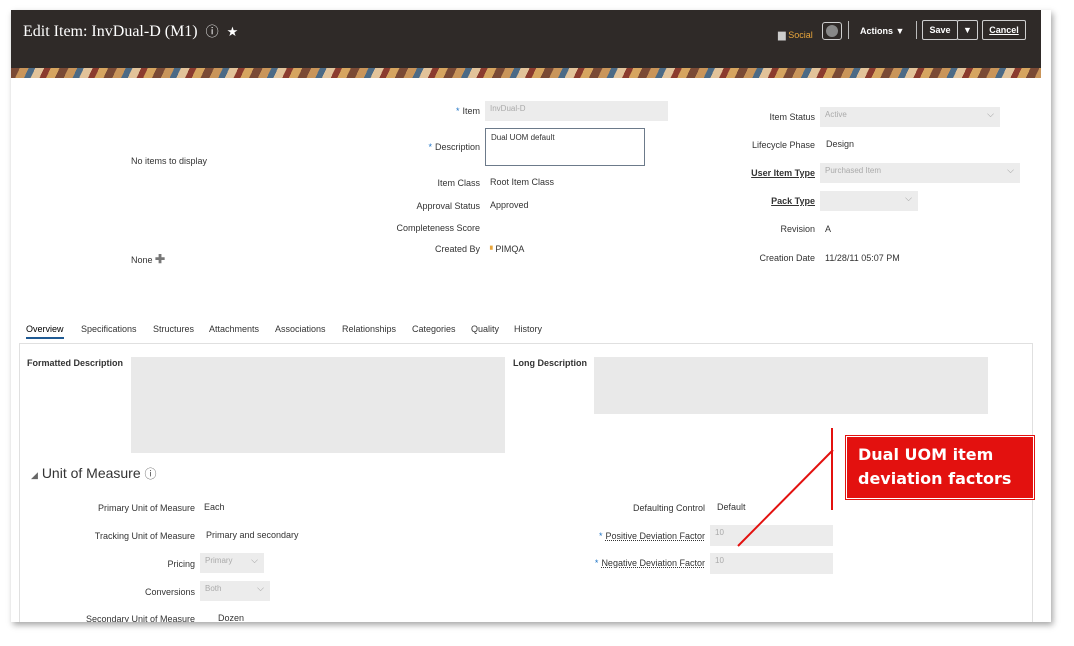 The height and width of the screenshot is (646, 1074). I want to click on positive-deviation-label: * Positive Deviation Factor, so click(651, 536).